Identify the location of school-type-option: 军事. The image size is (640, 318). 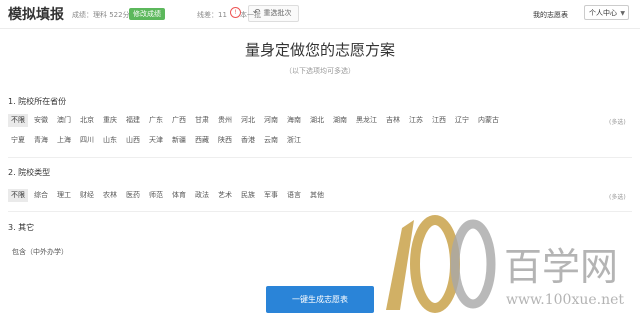
(271, 195).